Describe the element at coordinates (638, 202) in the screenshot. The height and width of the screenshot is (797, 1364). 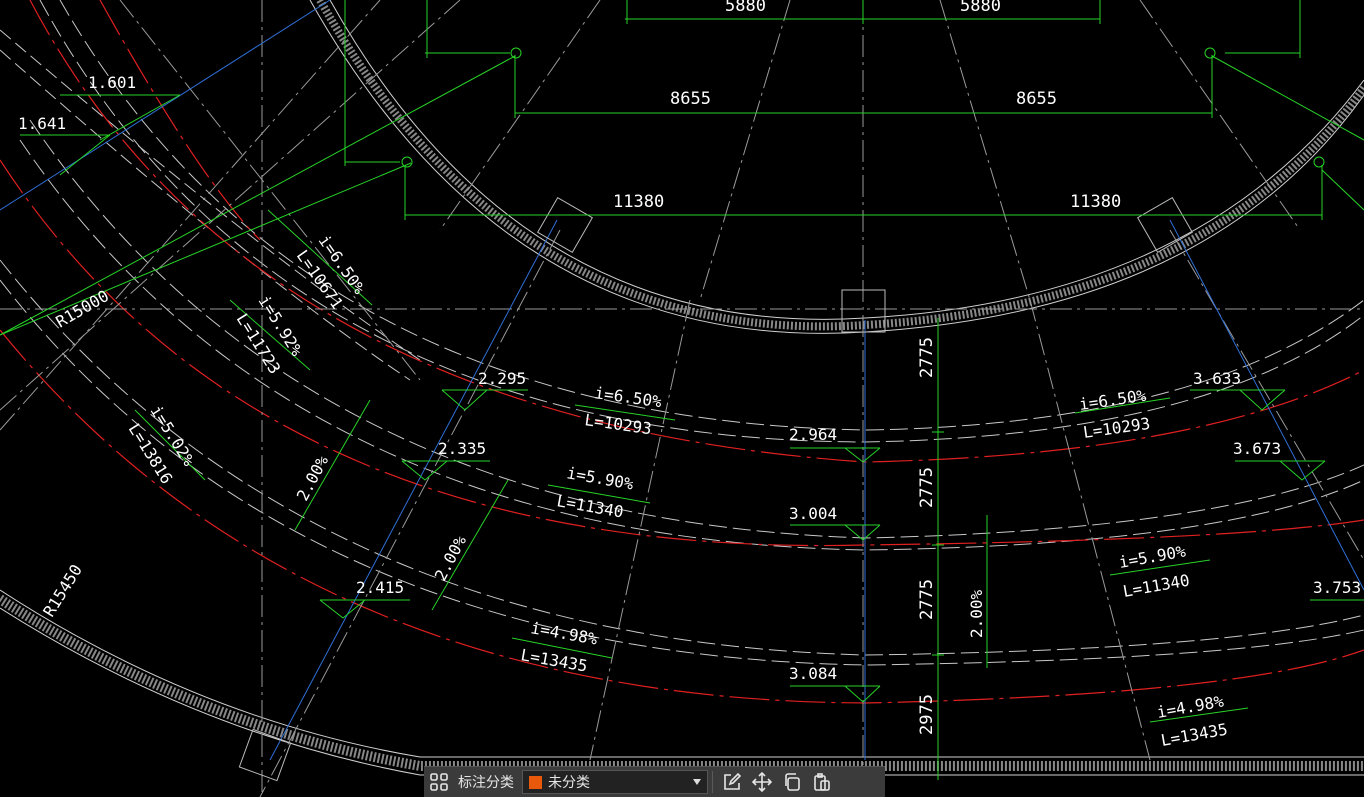
I see `dim-11380-left: 11380` at that location.